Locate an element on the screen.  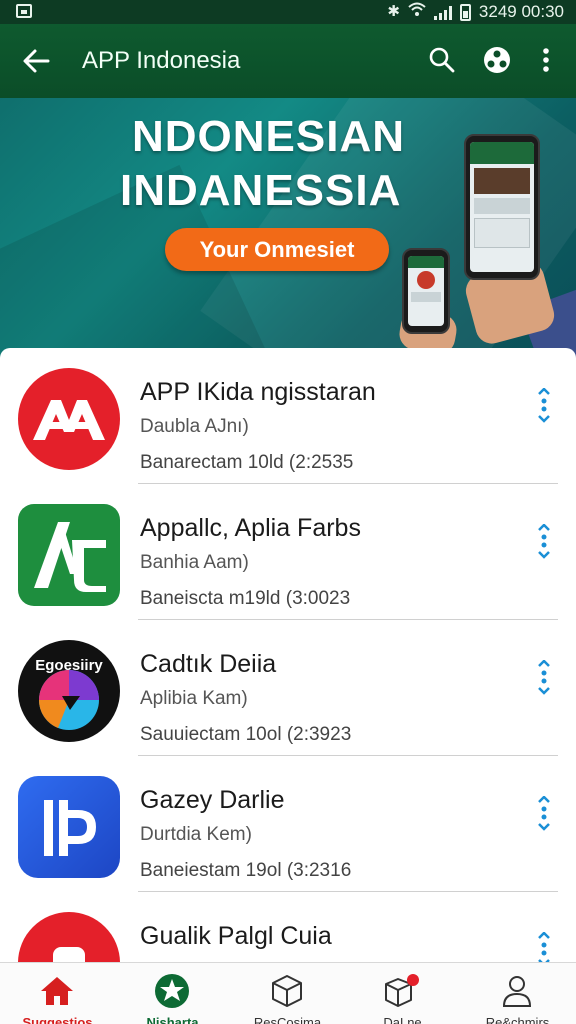
cube-icon is located at coordinates (287, 991).